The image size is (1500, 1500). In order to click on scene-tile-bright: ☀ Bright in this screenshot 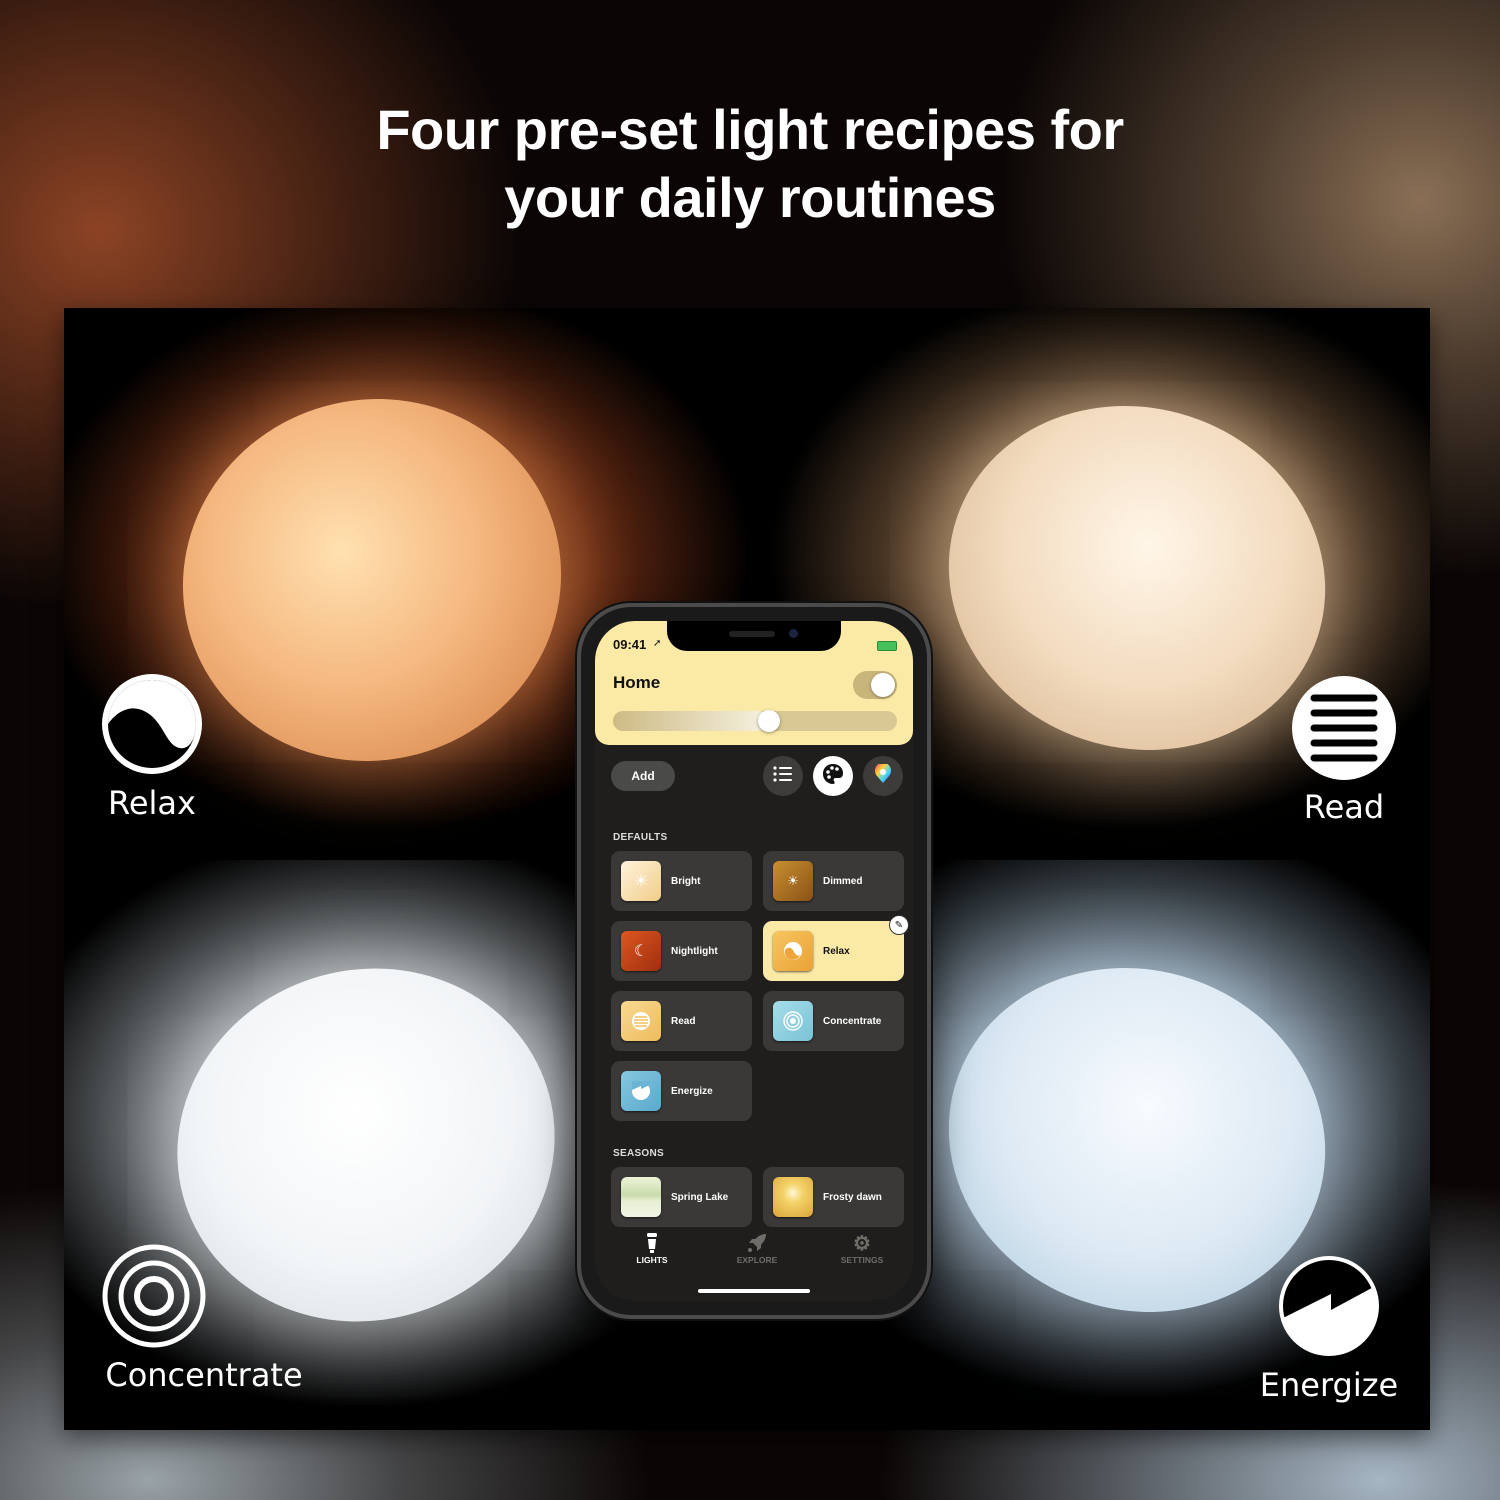, I will do `click(681, 881)`.